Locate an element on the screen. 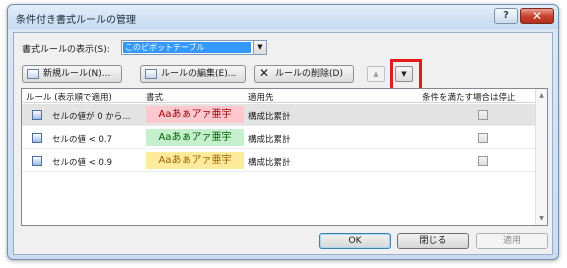 The image size is (567, 268). edit-rule-icon is located at coordinates (151, 74).